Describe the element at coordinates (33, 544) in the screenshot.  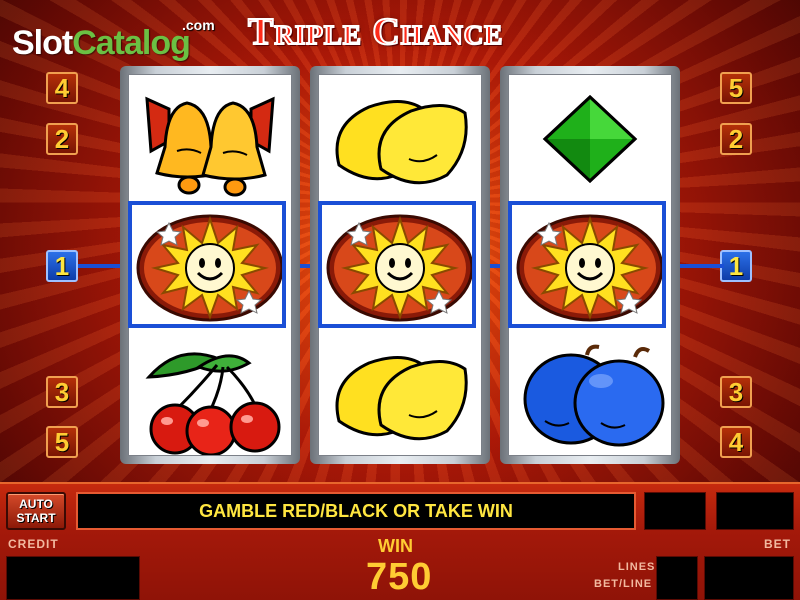
I see `credit-label: CREDIT` at that location.